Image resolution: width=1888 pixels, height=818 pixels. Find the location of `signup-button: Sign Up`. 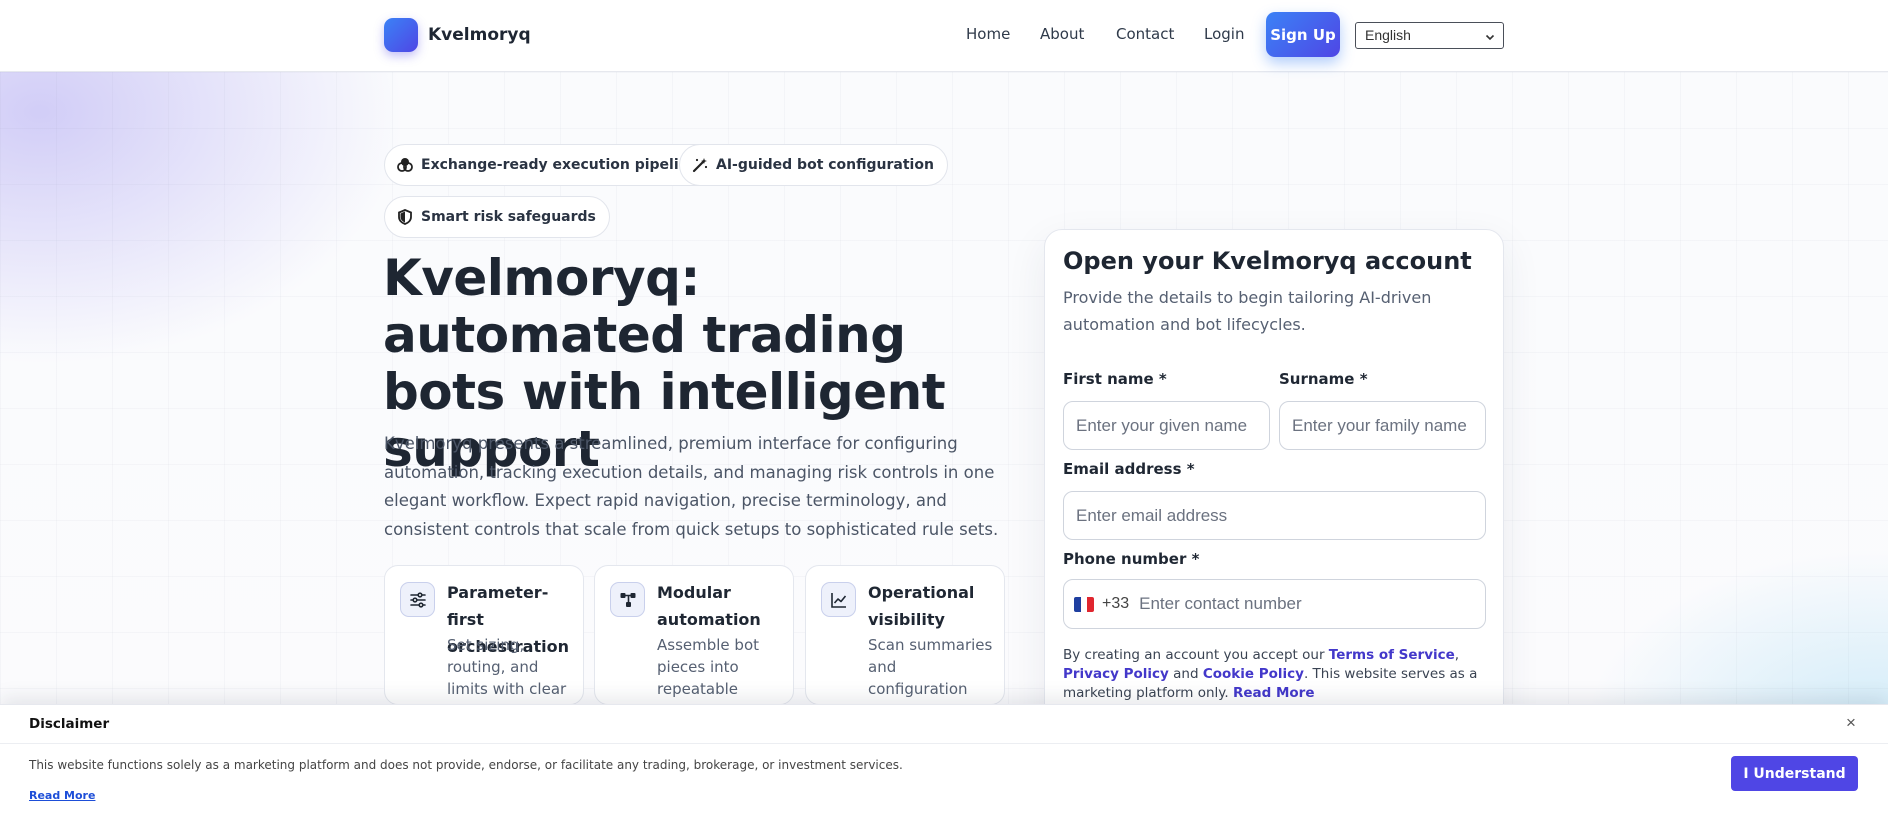

signup-button: Sign Up is located at coordinates (1303, 34).